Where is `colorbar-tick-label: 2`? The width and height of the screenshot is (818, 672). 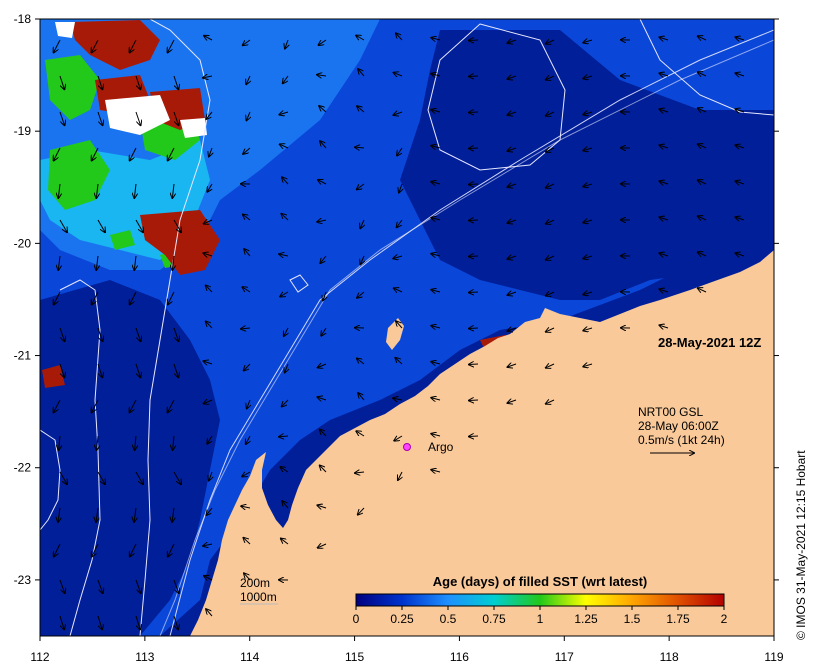
colorbar-tick-label: 2 is located at coordinates (724, 619).